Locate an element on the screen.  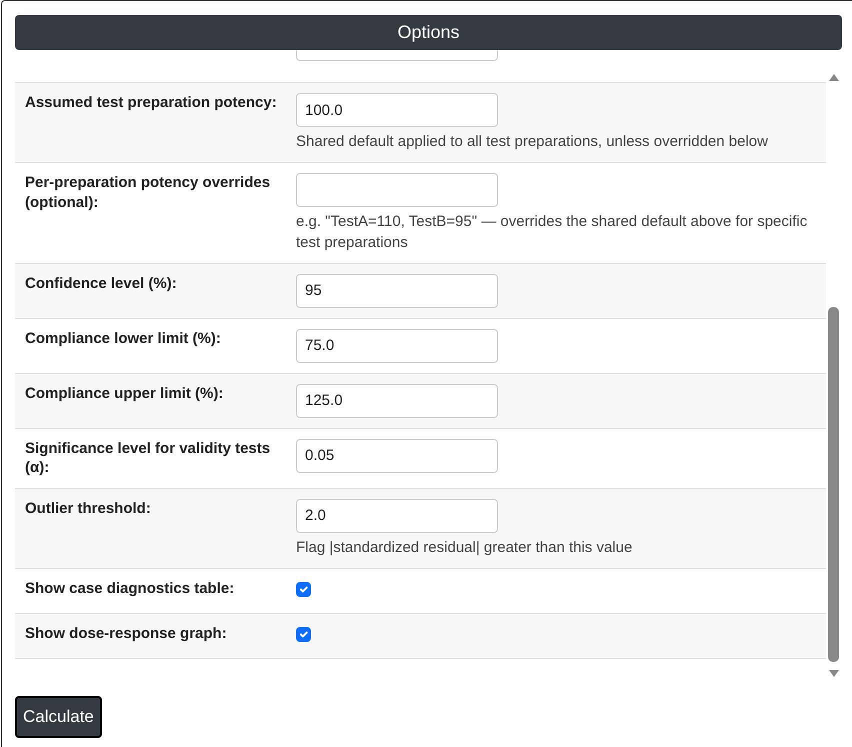
help-text: Shared default applied to all test preparations, unless overridden below is located at coordinates (532, 142).